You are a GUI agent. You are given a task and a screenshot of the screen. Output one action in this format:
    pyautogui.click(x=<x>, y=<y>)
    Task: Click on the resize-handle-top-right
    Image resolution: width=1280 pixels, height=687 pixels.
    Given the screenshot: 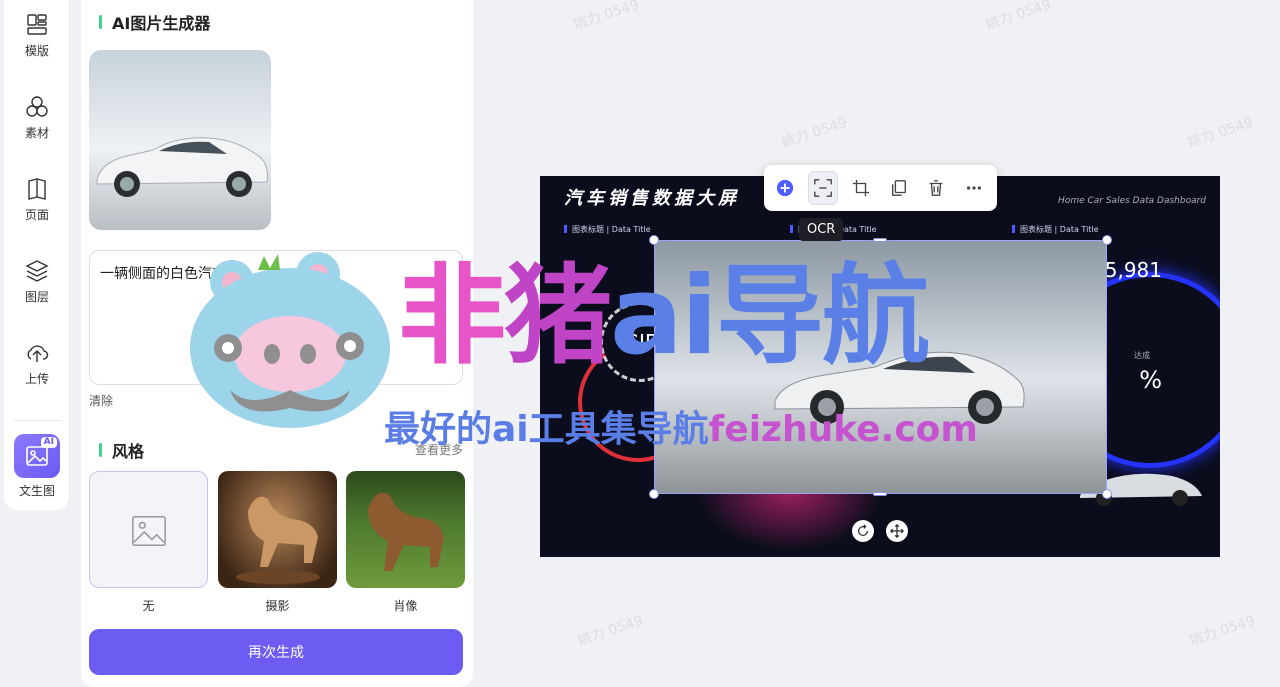 What is the action you would take?
    pyautogui.click(x=1107, y=240)
    